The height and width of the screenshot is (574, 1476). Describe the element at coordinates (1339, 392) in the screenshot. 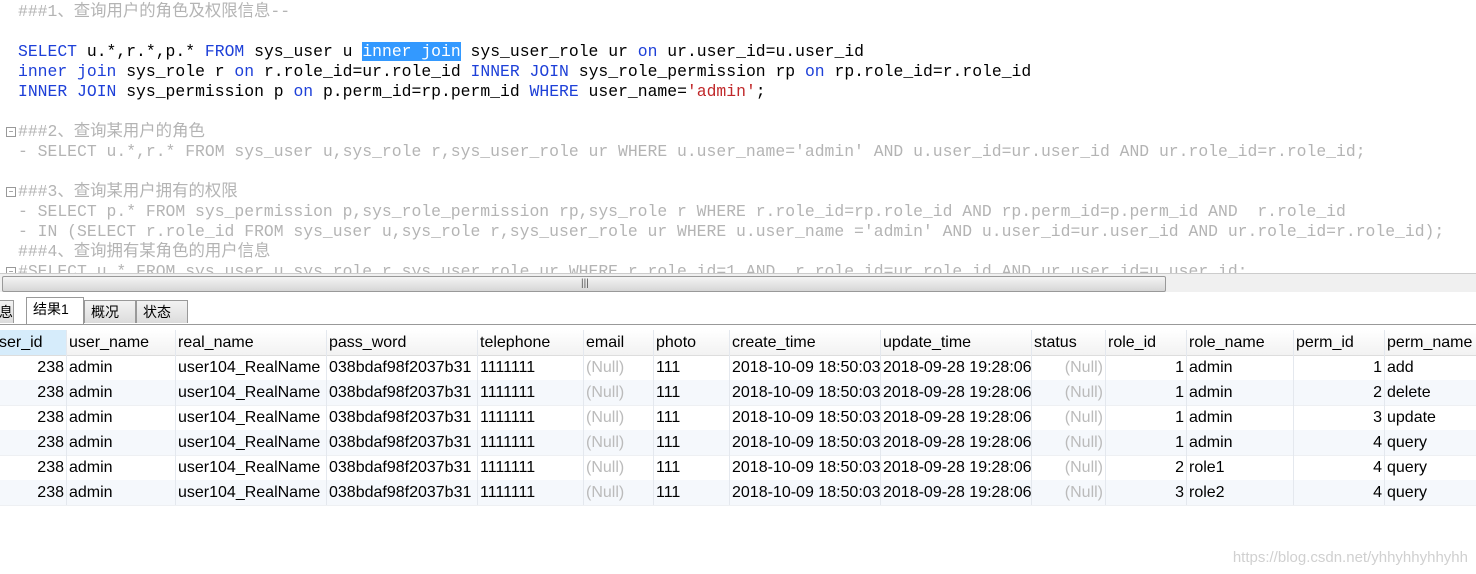

I see `cell-perm_id: 2` at that location.